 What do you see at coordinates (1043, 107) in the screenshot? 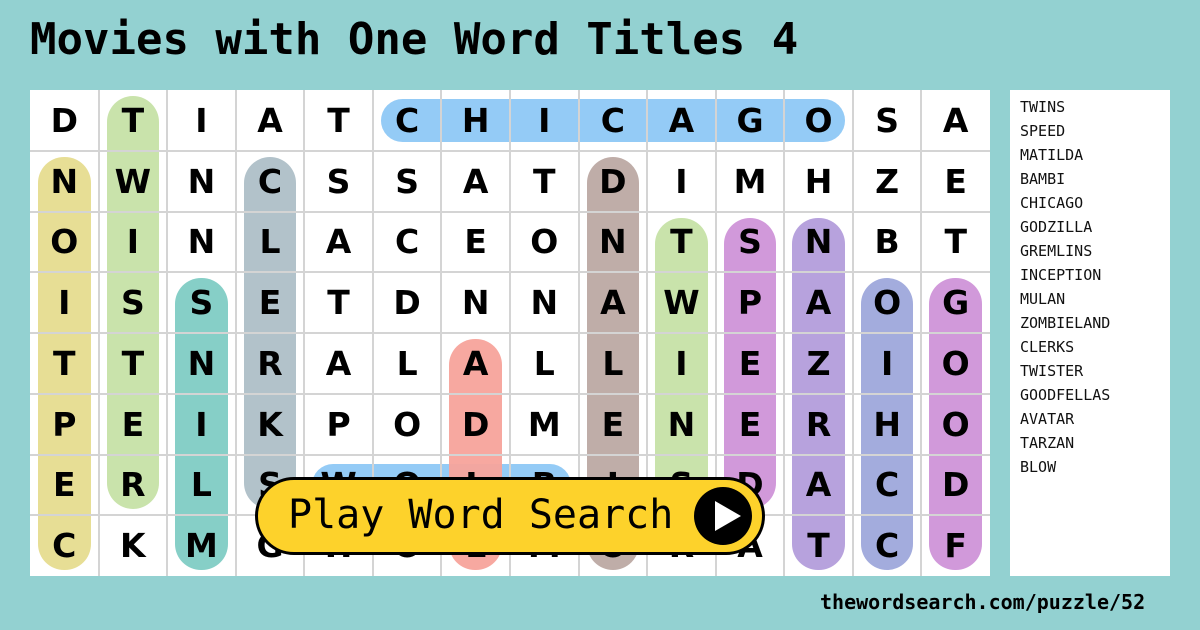
I see `word-list-item: TWINS` at bounding box center [1043, 107].